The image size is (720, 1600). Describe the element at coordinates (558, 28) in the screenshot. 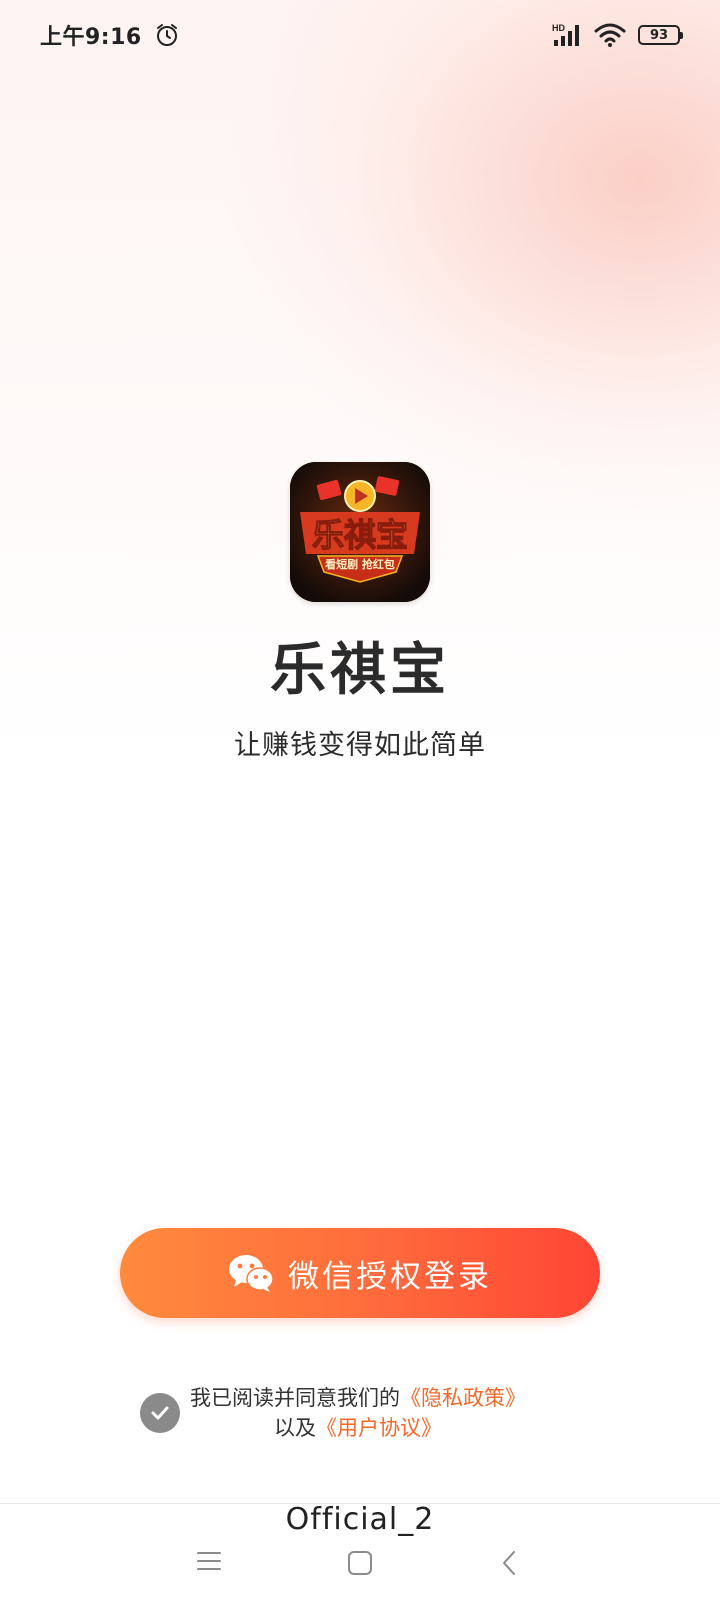

I see `hd-label: HD` at that location.